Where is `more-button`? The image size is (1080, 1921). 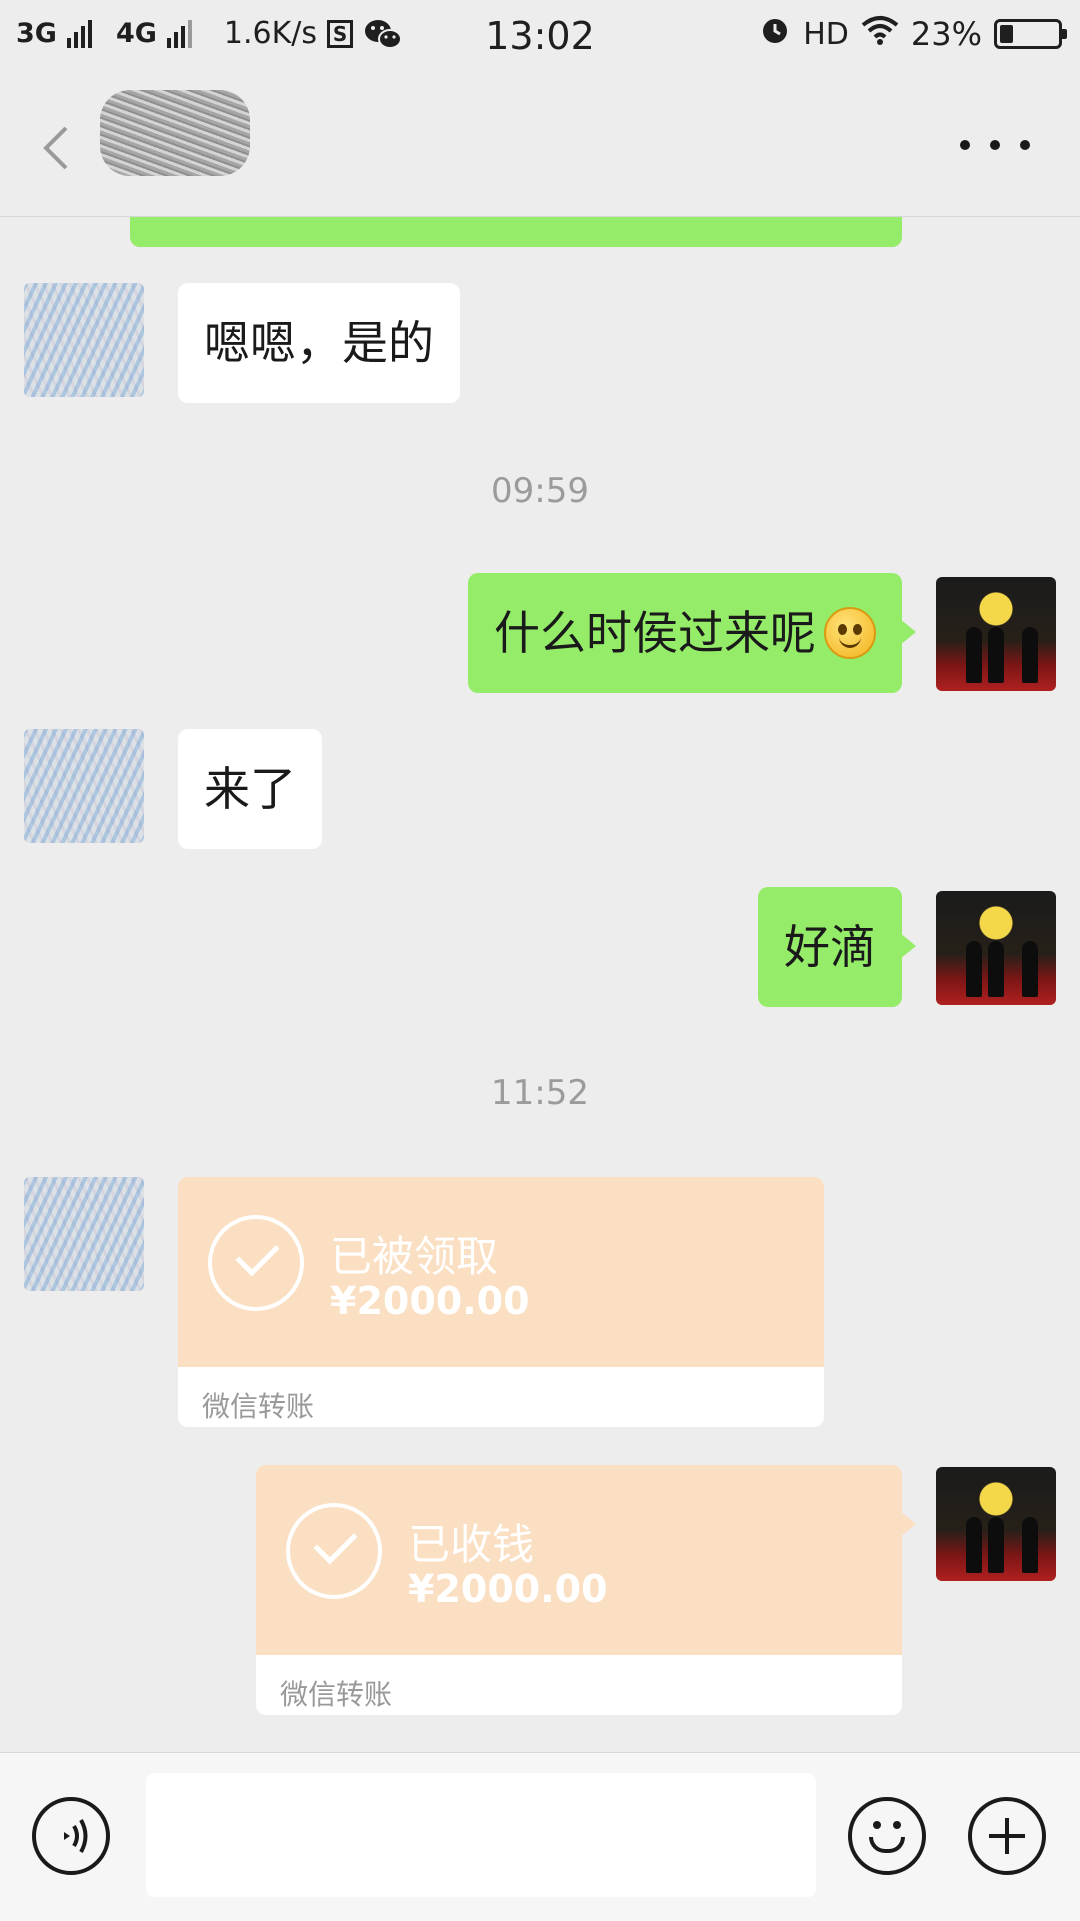 more-button is located at coordinates (995, 145).